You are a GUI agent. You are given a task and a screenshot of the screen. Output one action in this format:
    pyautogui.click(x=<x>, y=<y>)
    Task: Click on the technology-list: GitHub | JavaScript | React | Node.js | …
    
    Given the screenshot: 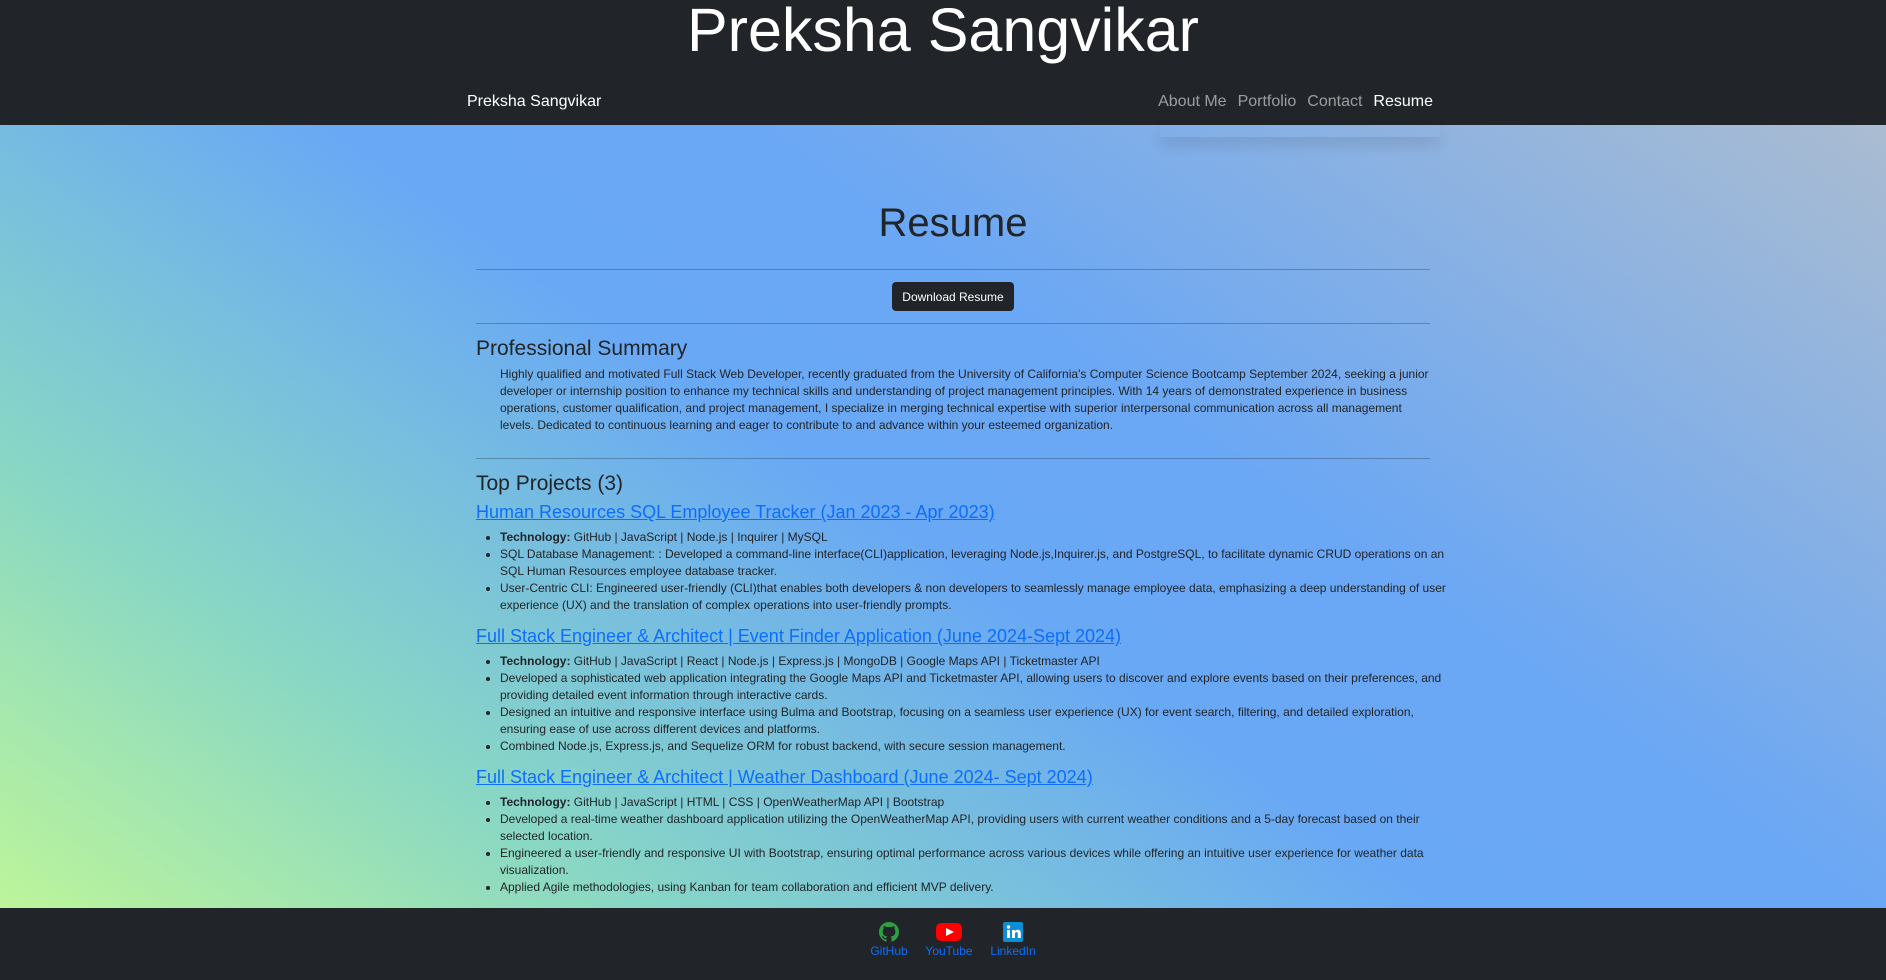 What is the action you would take?
    pyautogui.click(x=836, y=661)
    